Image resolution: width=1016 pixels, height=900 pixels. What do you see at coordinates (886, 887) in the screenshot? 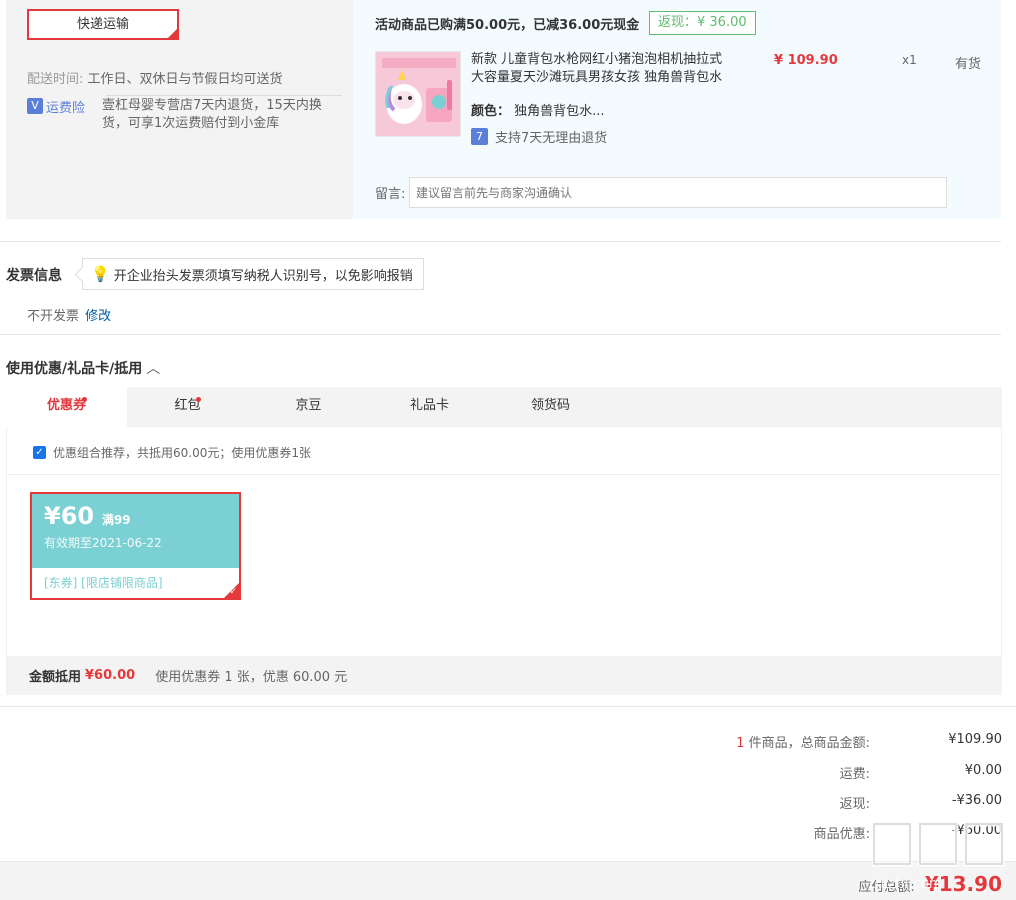
I see `payable-label: 应付总额:` at bounding box center [886, 887].